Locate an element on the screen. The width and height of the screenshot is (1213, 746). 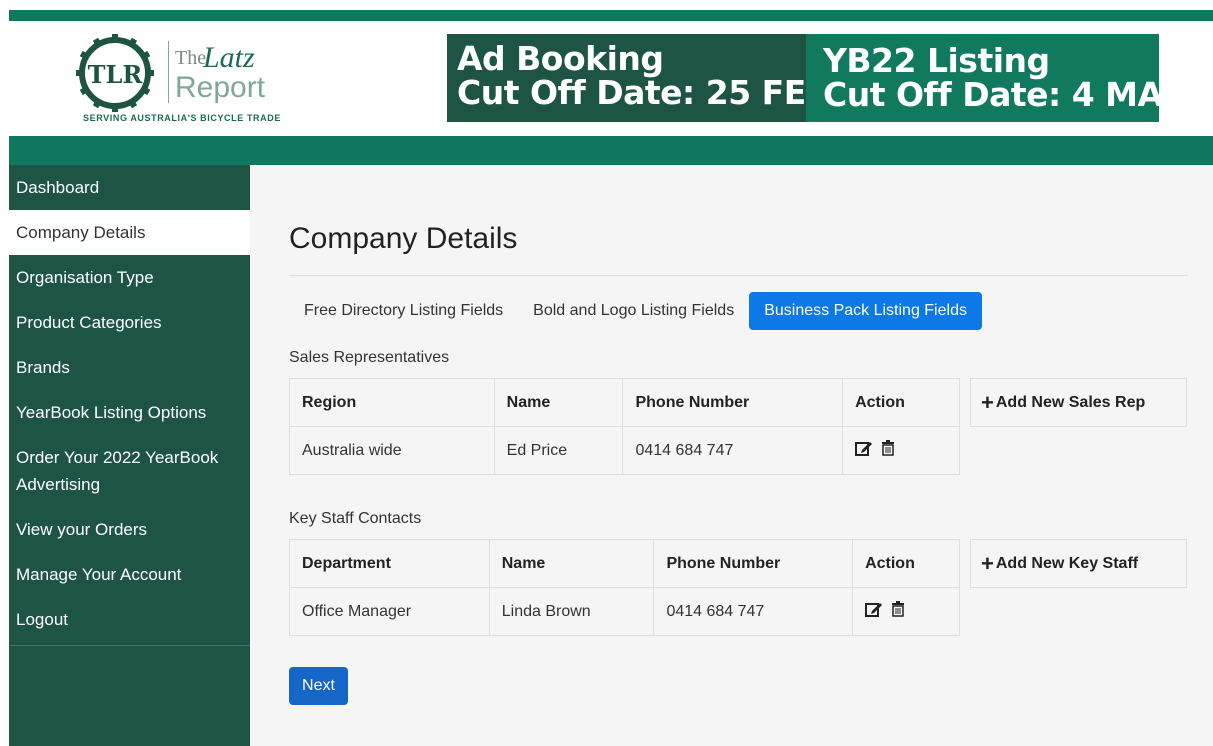
ad-booking-panel: Ad Booking Cut Off Date: 25 FEB is located at coordinates (639, 78).